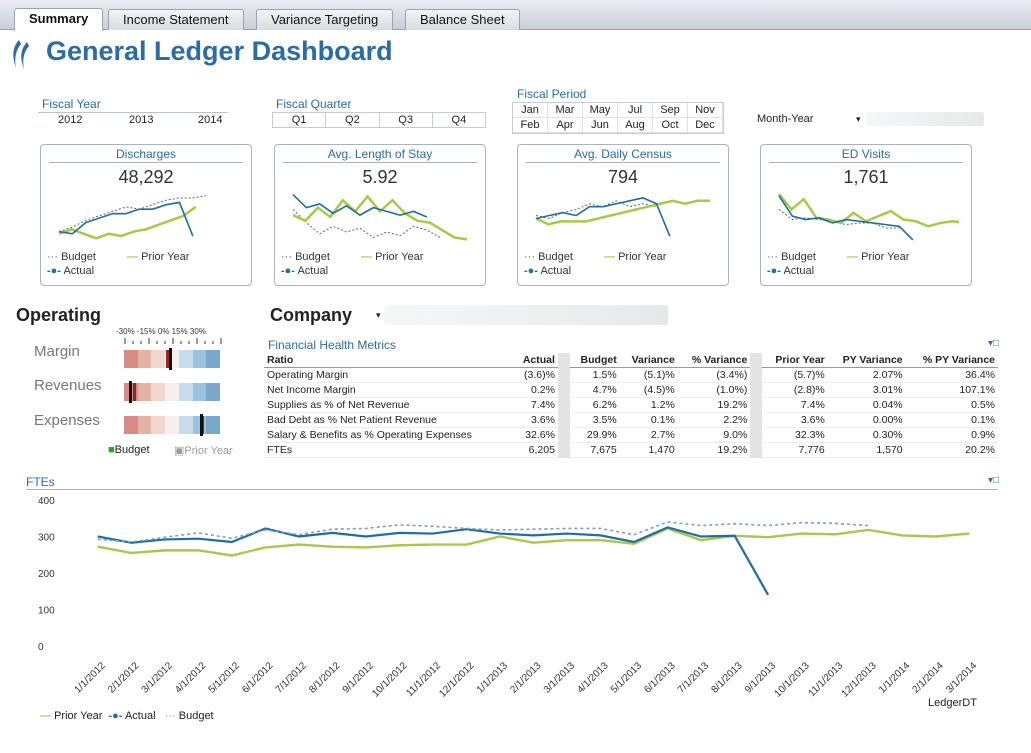 This screenshot has width=1031, height=753. Describe the element at coordinates (390, 680) in the screenshot. I see `x-tick-label: 10/1/2012` at that location.